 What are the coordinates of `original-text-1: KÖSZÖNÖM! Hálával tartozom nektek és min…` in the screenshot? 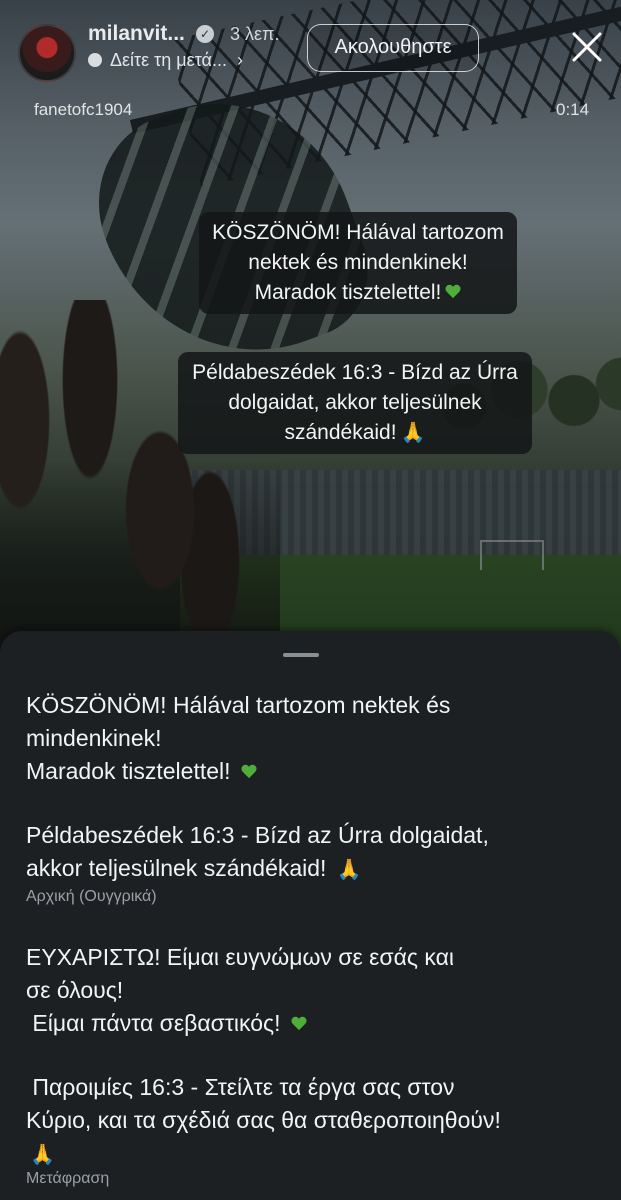 It's located at (238, 738).